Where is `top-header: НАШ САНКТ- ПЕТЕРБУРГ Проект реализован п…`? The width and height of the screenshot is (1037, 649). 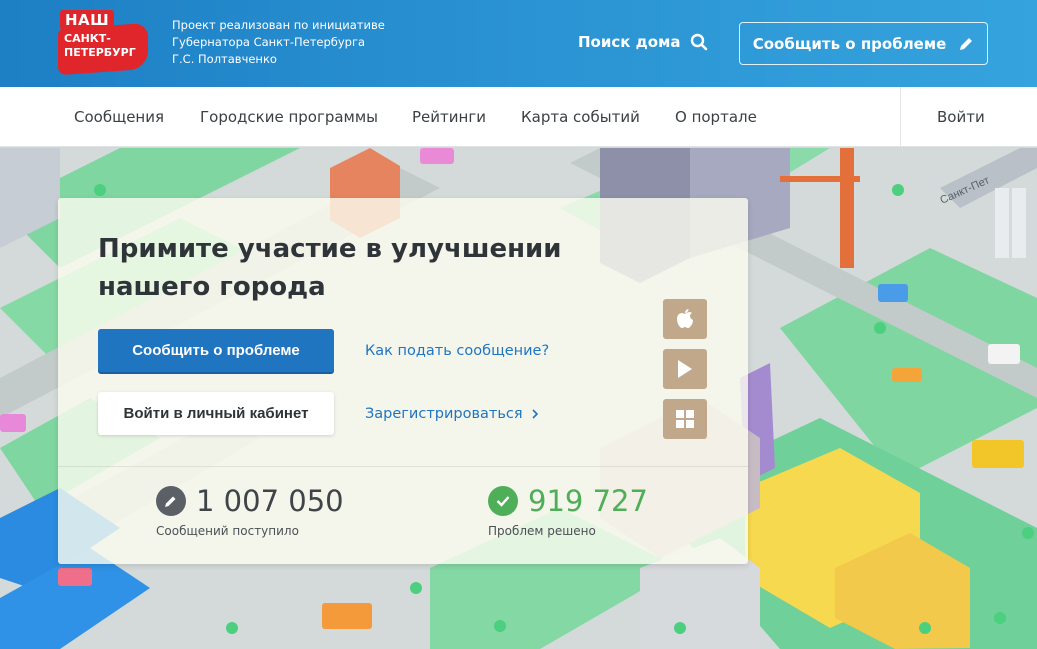
top-header: НАШ САНКТ- ПЕТЕРБУРГ Проект реализован п… is located at coordinates (518, 43).